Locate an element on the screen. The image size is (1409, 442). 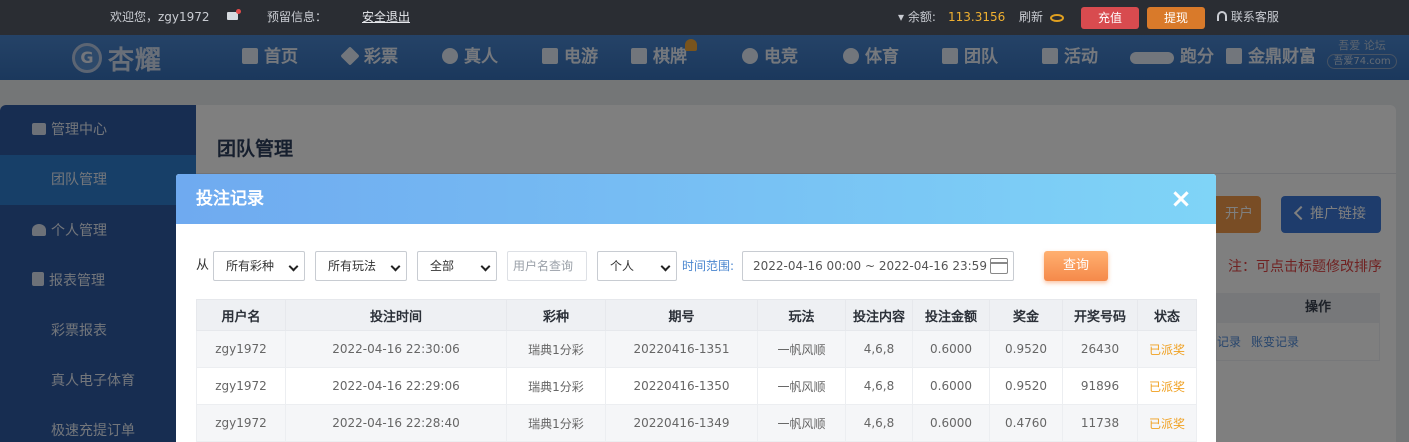
mail-icon is located at coordinates (234, 17).